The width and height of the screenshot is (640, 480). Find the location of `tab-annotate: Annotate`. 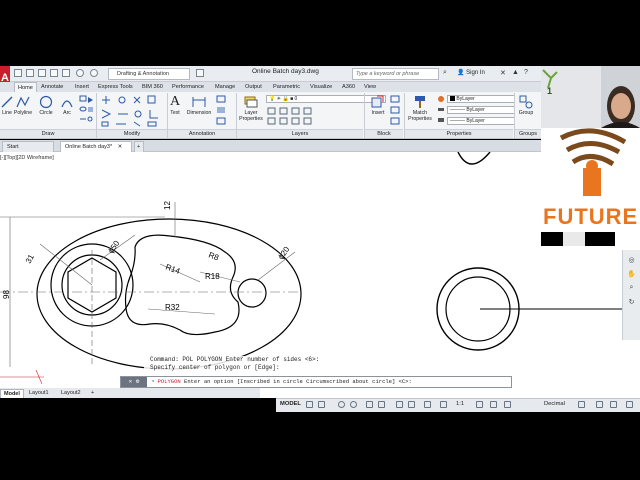

tab-annotate: Annotate is located at coordinates (52, 87).